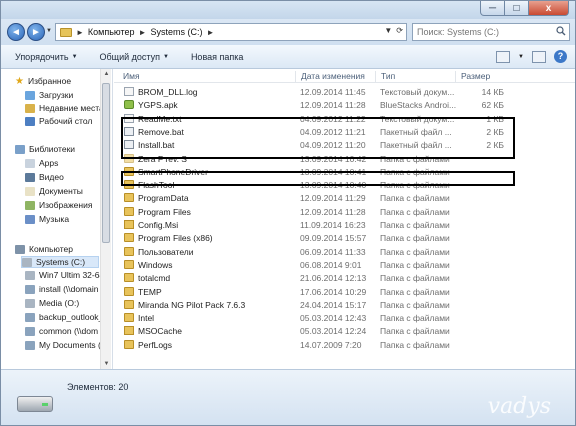  I want to click on nav-computer: Компьютер, so click(44, 249).